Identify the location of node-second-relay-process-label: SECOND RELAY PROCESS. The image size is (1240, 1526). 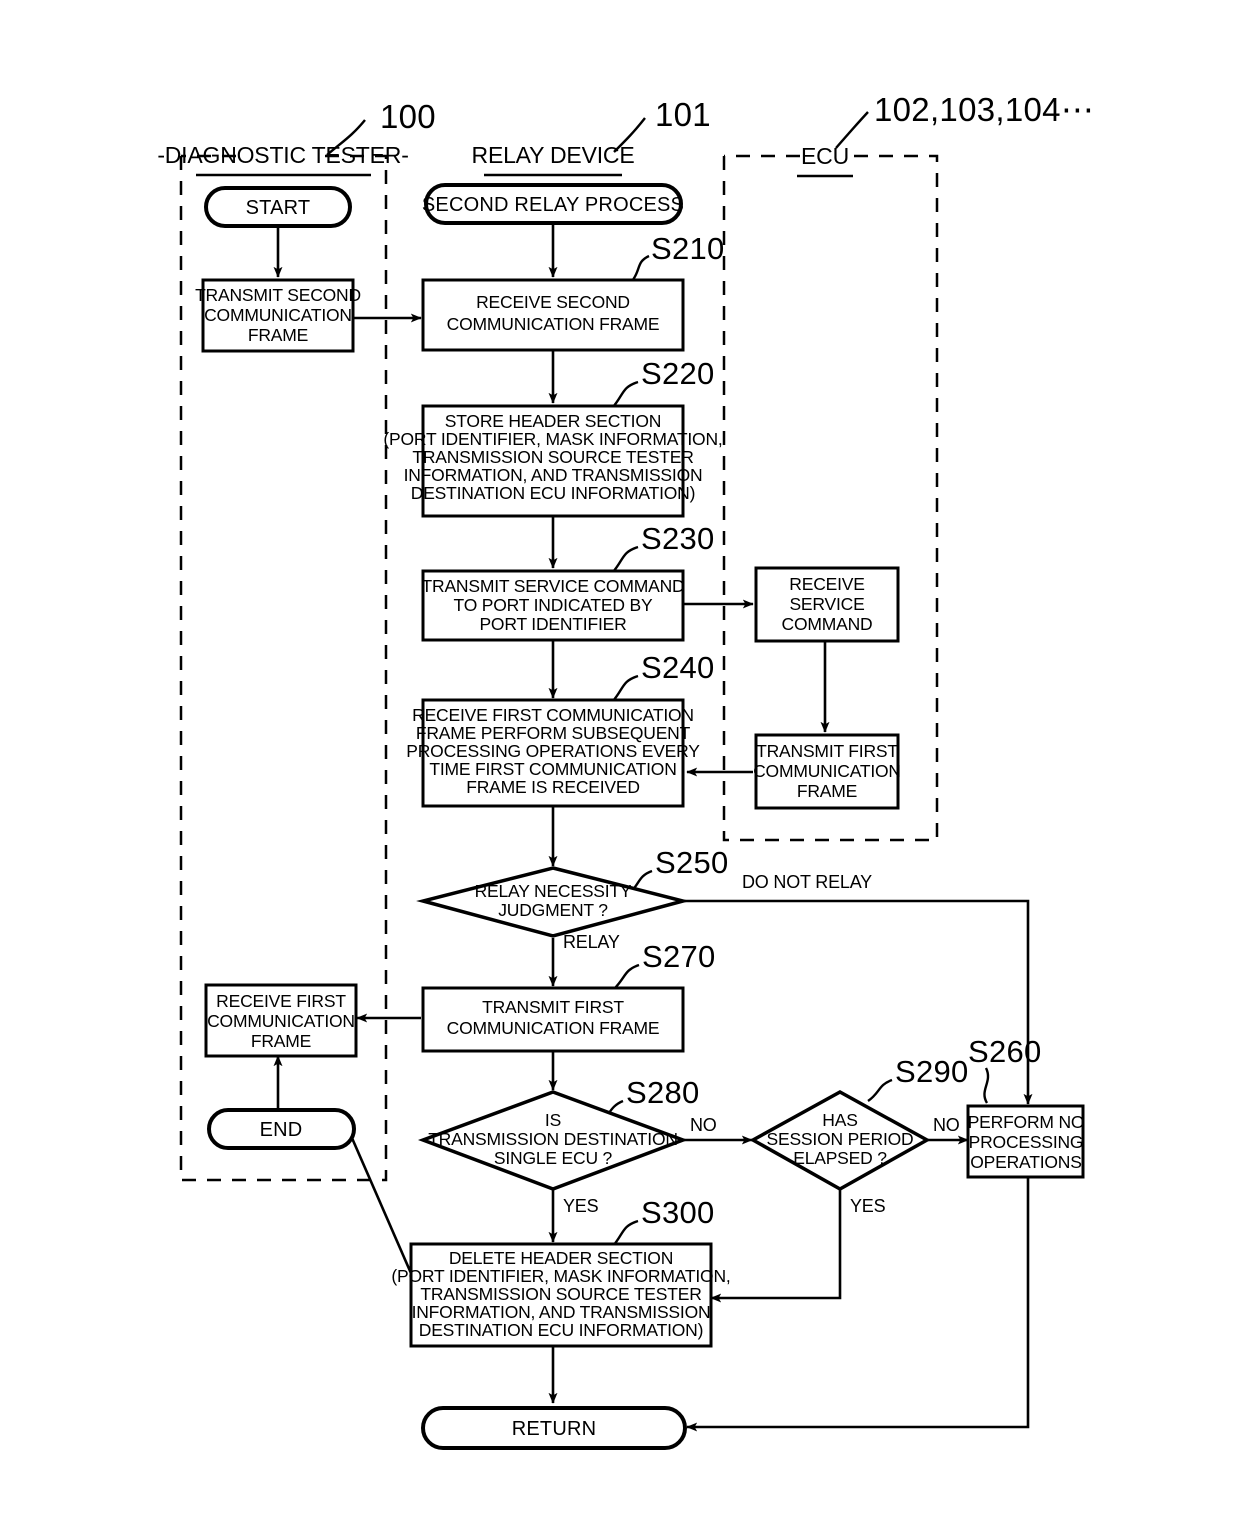
(553, 205).